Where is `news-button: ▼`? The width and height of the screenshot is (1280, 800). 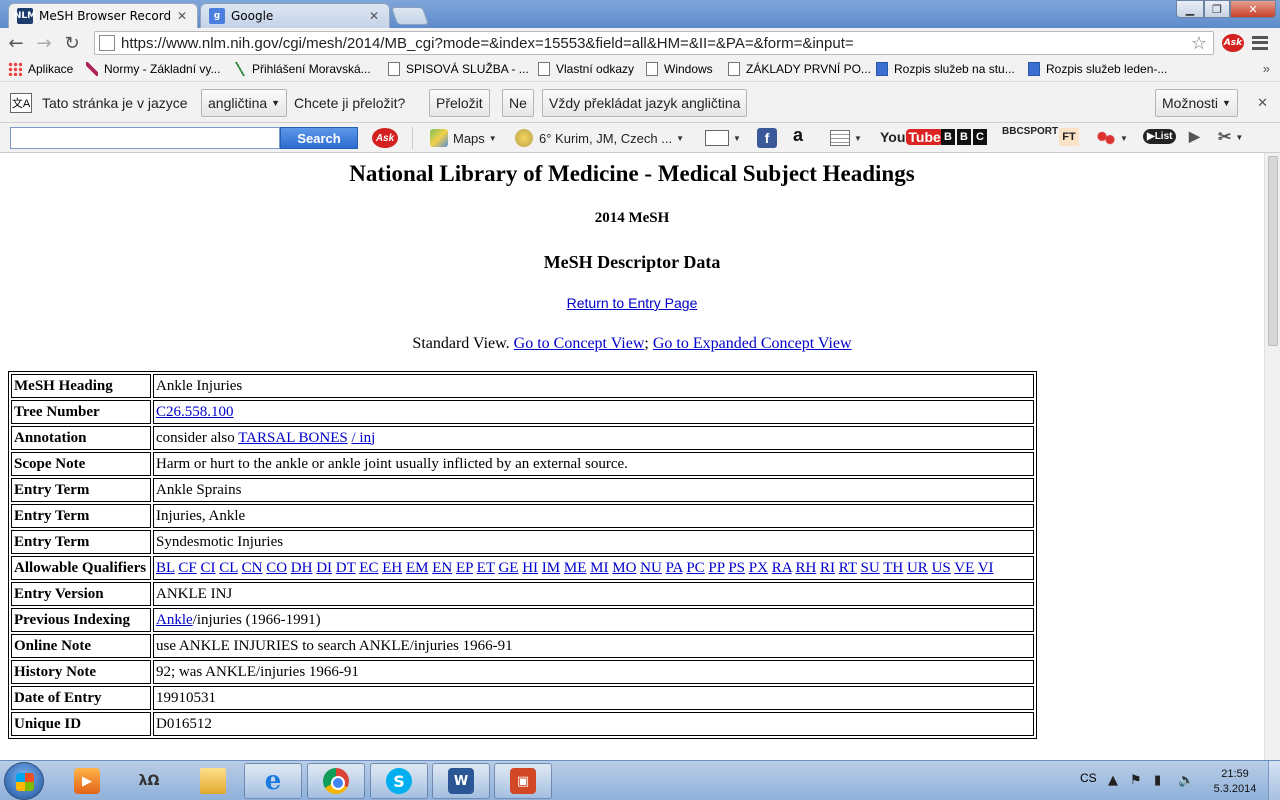
news-button: ▼ is located at coordinates (846, 138).